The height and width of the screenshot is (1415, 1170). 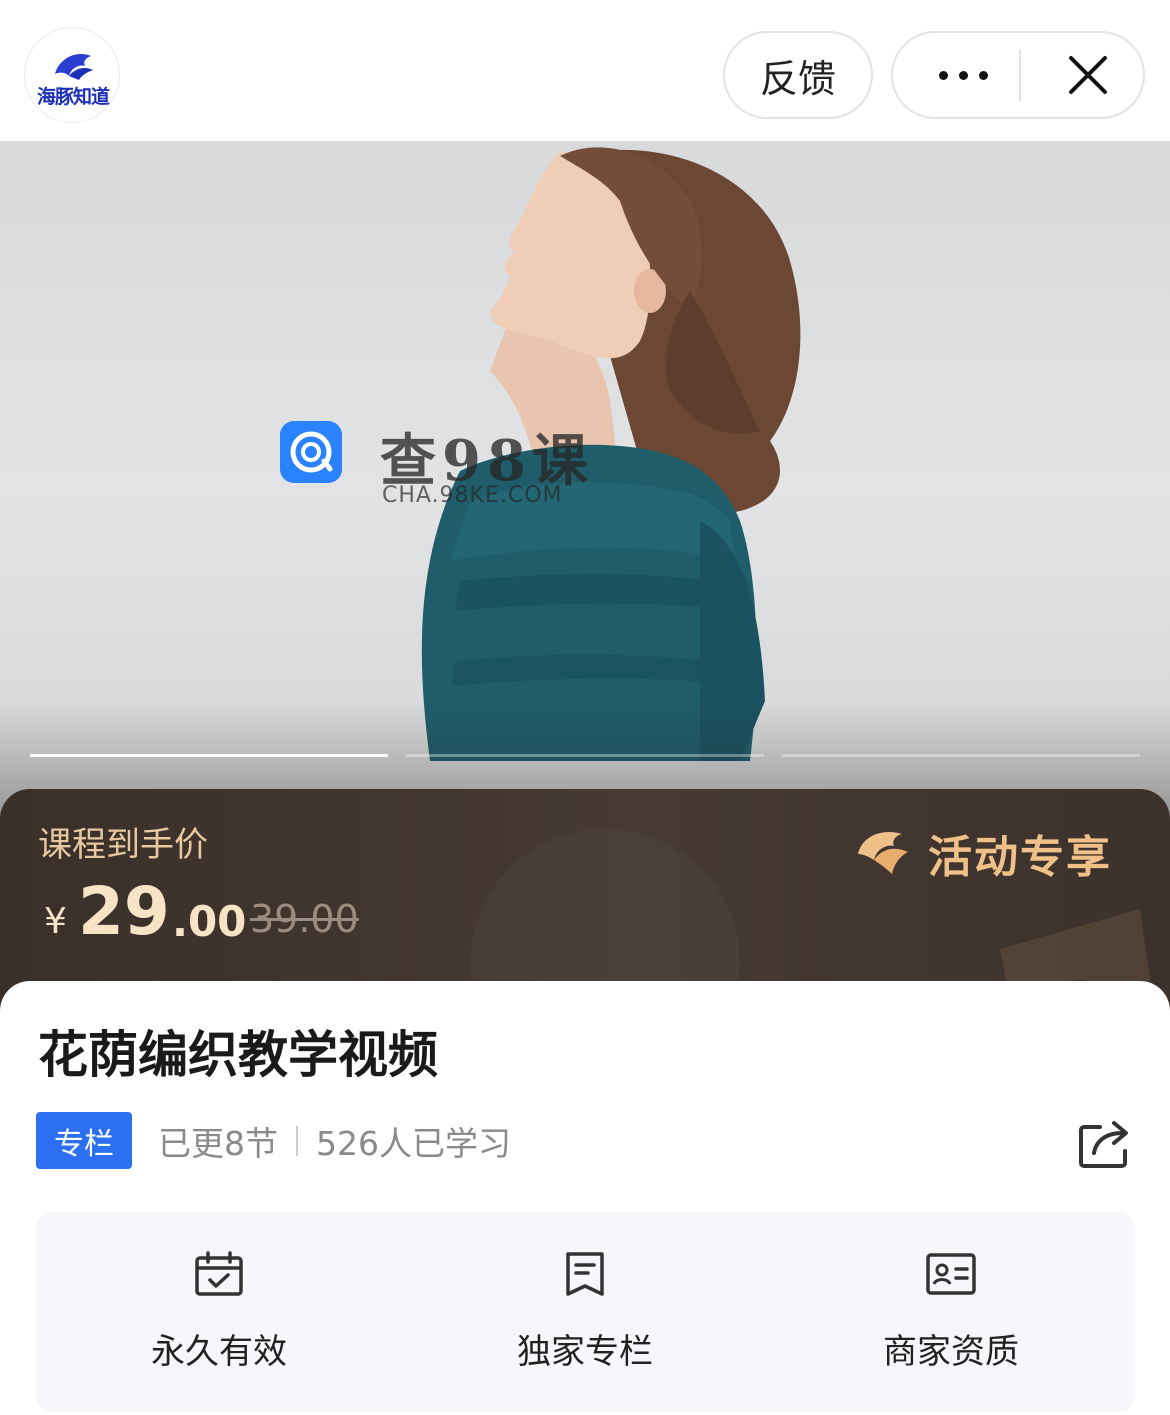 What do you see at coordinates (963, 75) in the screenshot?
I see `more-dots-icon` at bounding box center [963, 75].